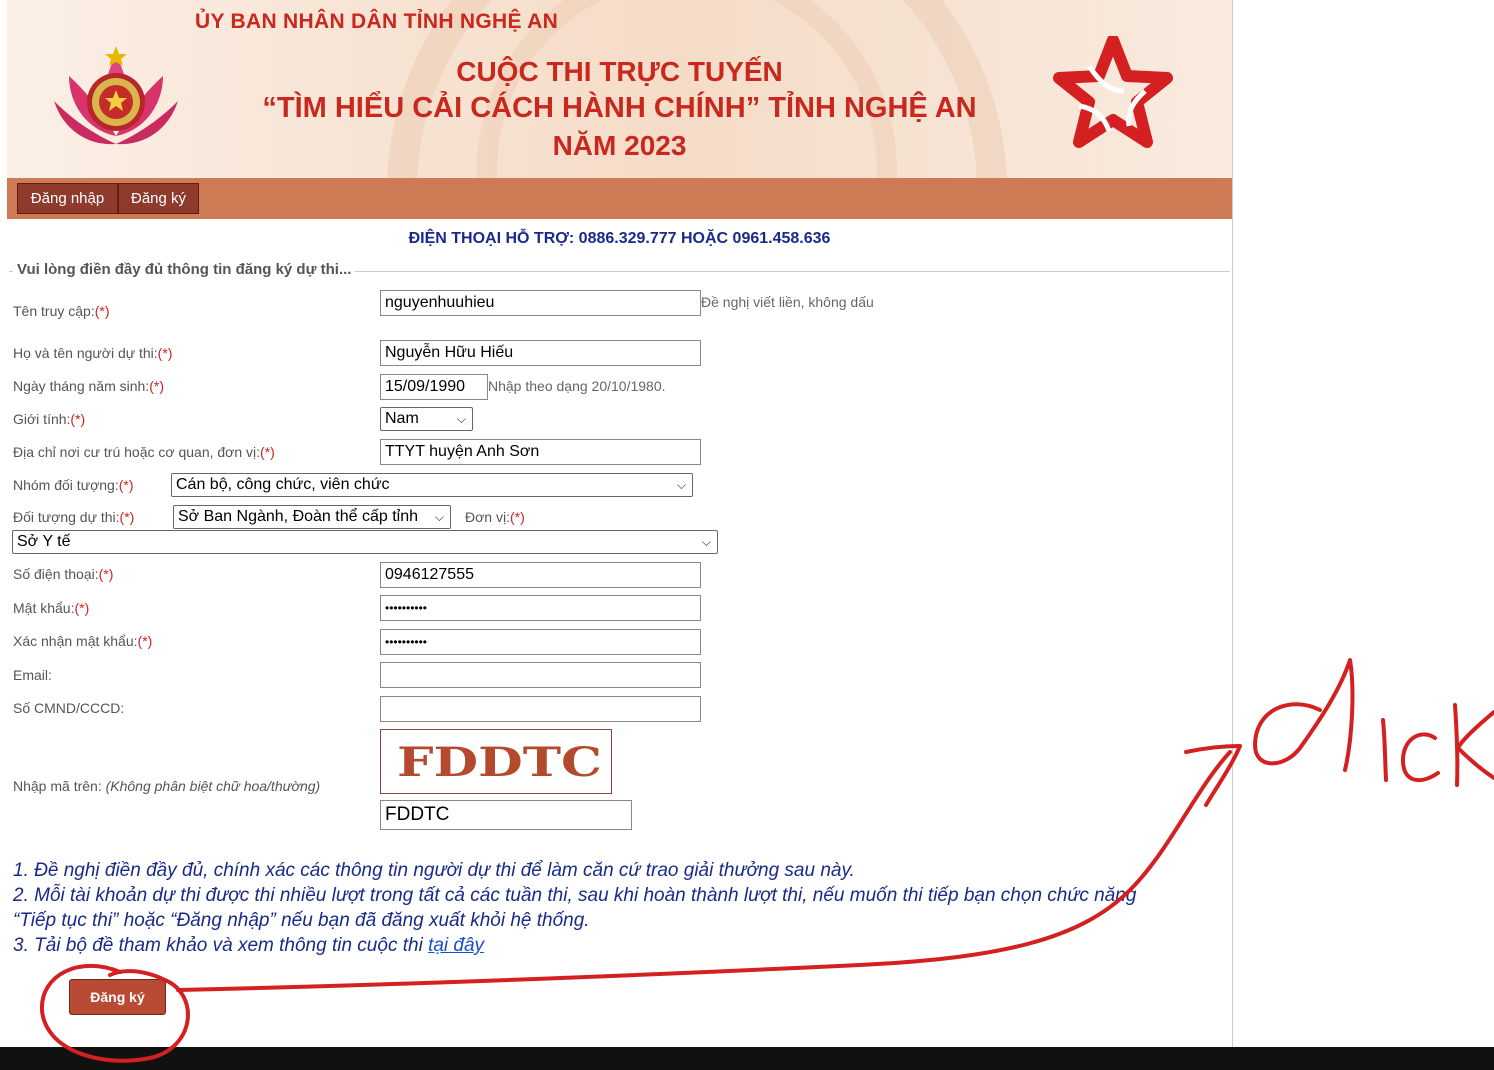  Describe the element at coordinates (1304, 715) in the screenshot. I see `annotation-letter-d` at that location.